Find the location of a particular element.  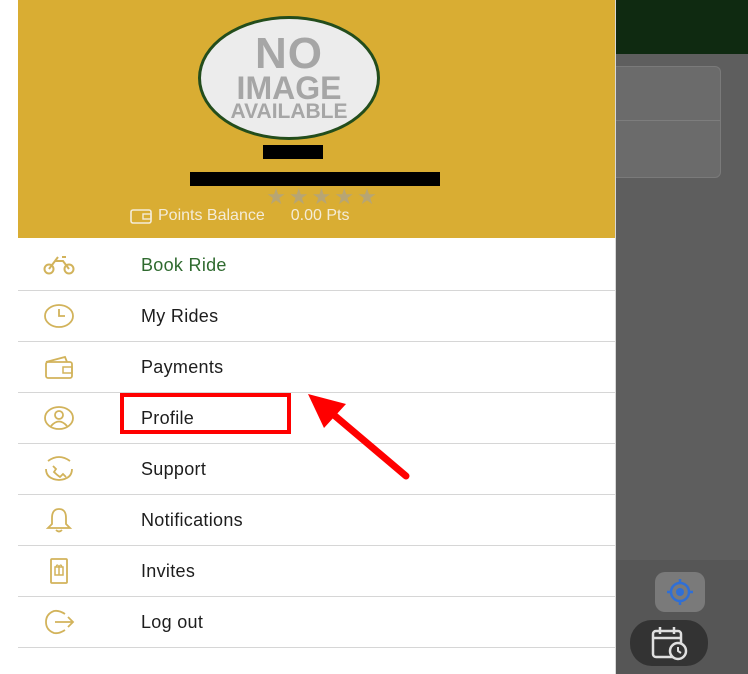

points-label: Points Balance is located at coordinates (211, 215).